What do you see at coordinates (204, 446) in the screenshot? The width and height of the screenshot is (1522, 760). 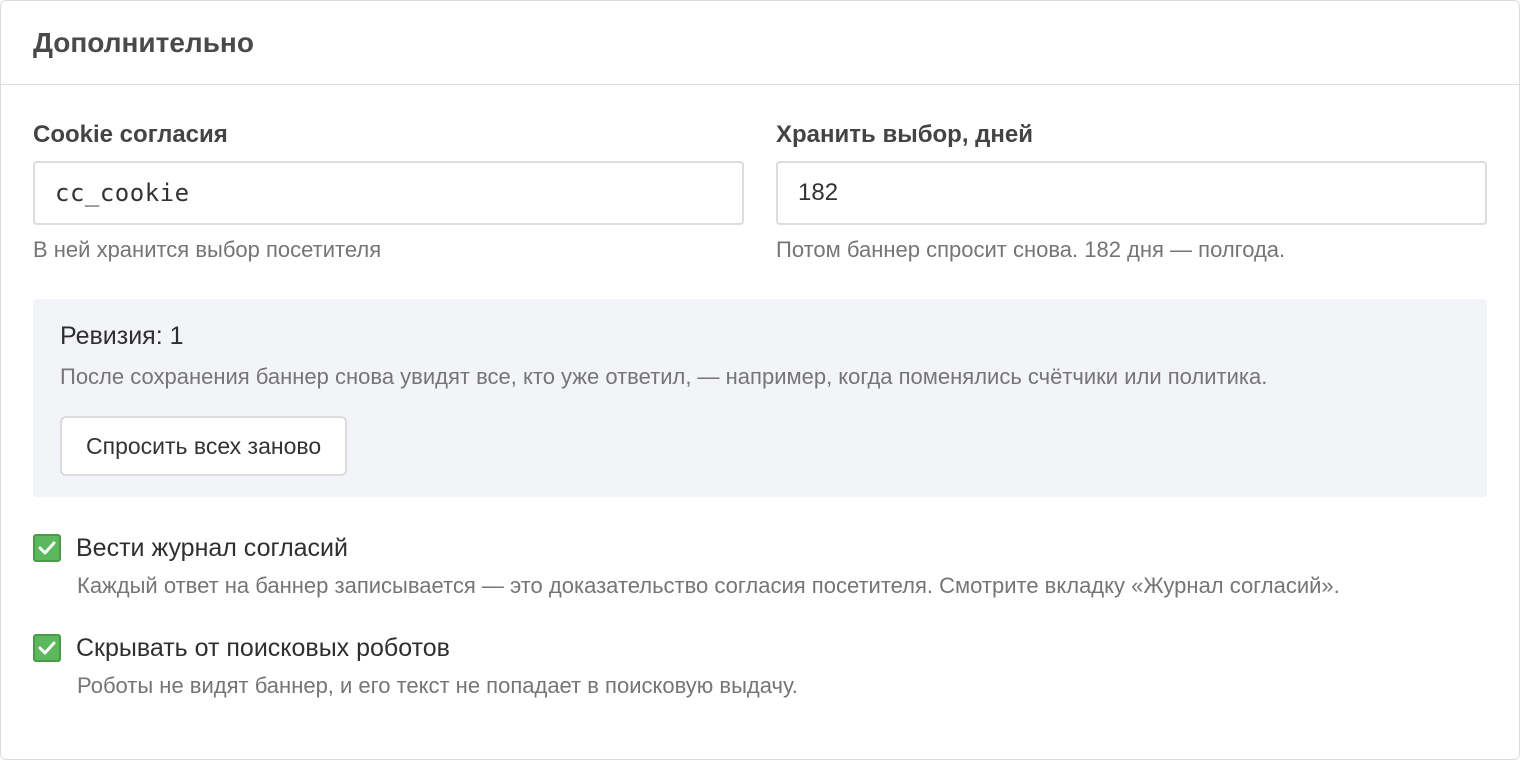 I see `reask-all-button: Спросить всех заново` at bounding box center [204, 446].